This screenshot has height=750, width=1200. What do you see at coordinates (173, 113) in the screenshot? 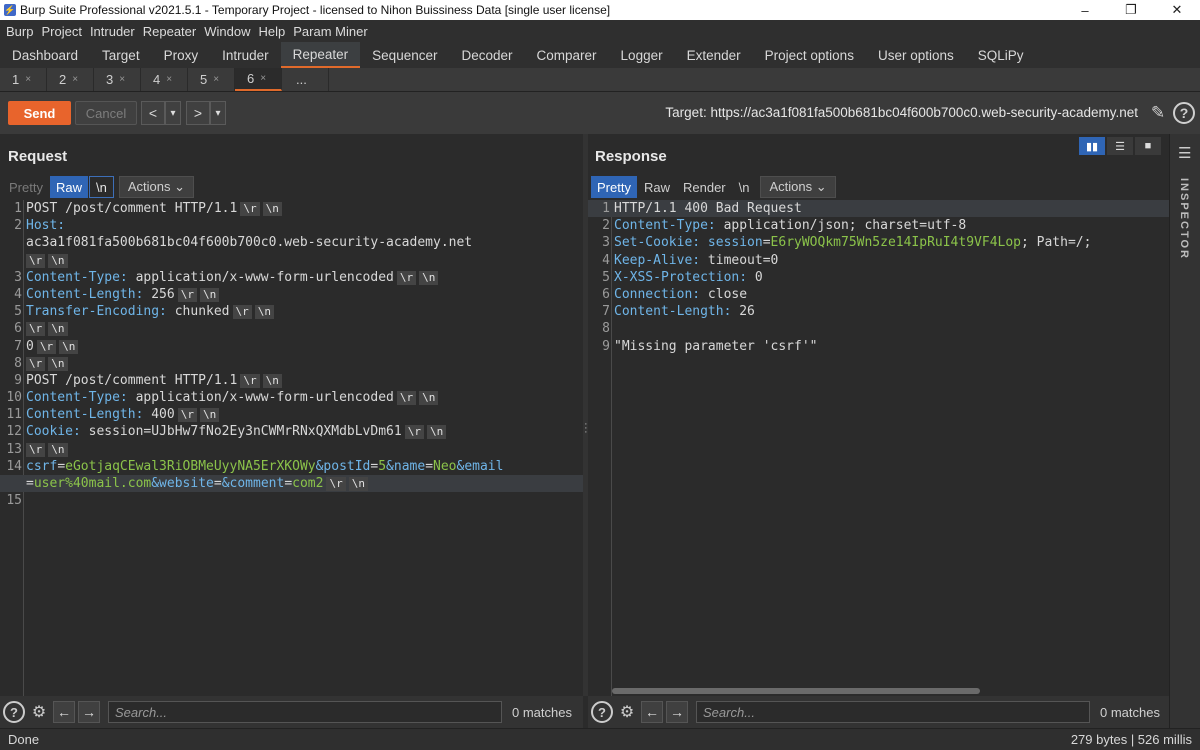
I see `back-history-button: ▾` at bounding box center [173, 113].